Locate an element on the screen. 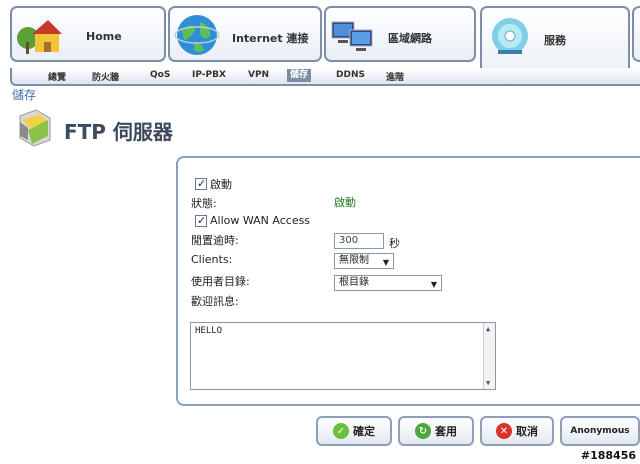 The image size is (640, 464). subnav-advanced: 進階 is located at coordinates (395, 76).